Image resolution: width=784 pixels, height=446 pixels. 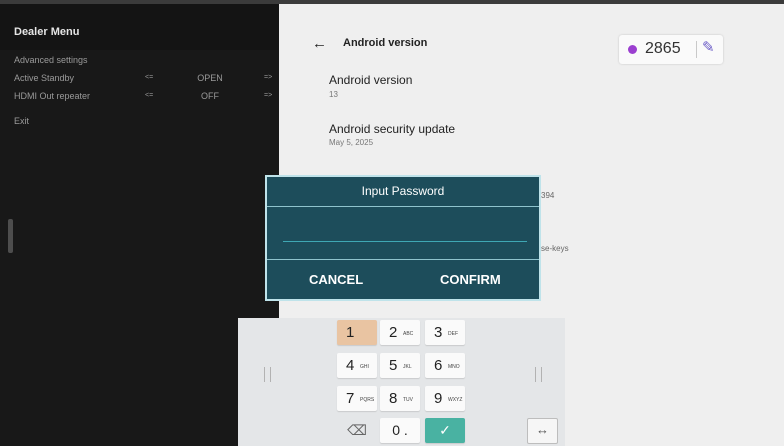 I want to click on key-digit: 3, so click(x=438, y=332).